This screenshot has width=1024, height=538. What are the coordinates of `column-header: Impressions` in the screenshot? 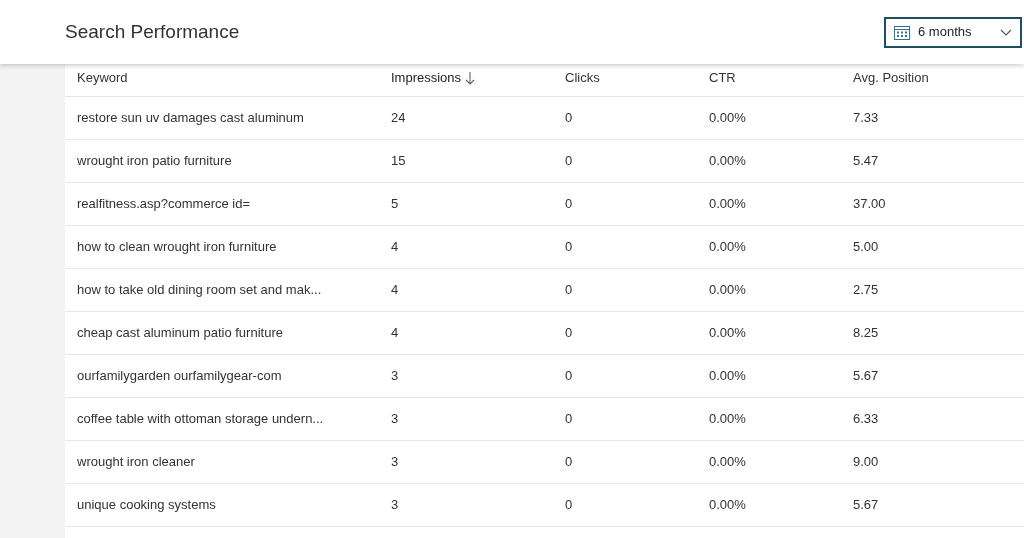 It's located at (426, 77).